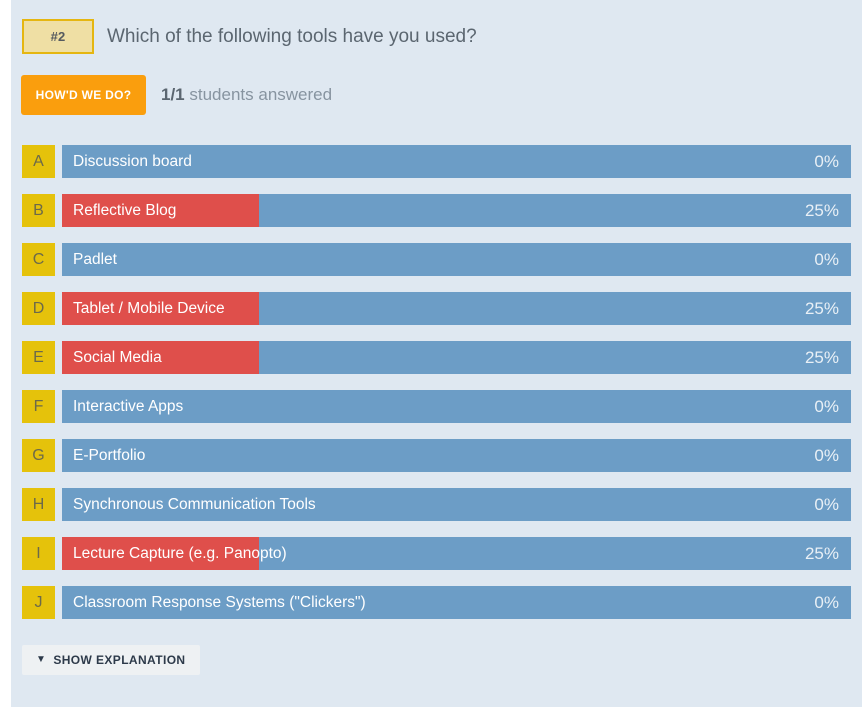  I want to click on answer-row: A Discussion board 0%, so click(436, 159).